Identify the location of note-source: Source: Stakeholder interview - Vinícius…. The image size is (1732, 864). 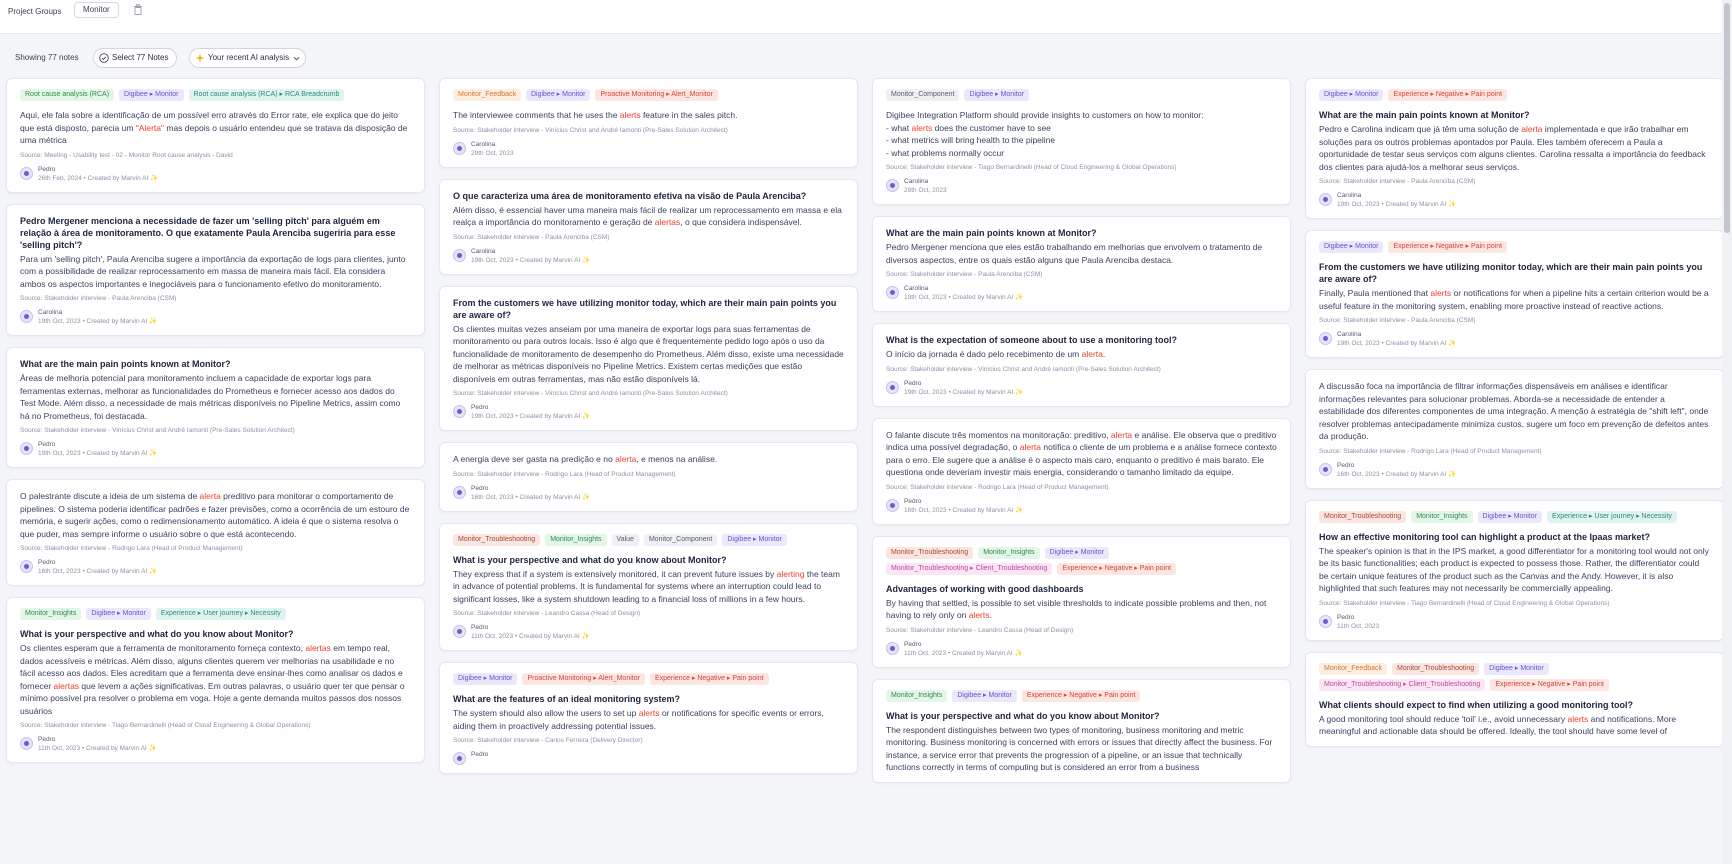
(590, 393).